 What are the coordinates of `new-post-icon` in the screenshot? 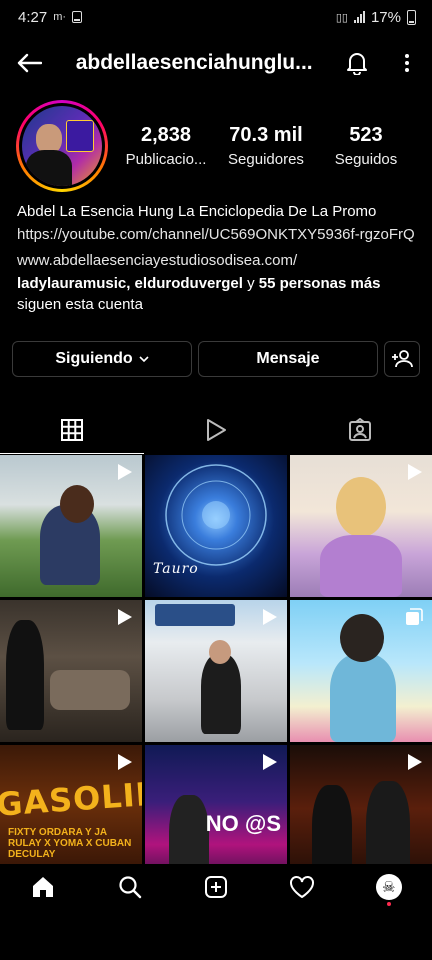 It's located at (215, 887).